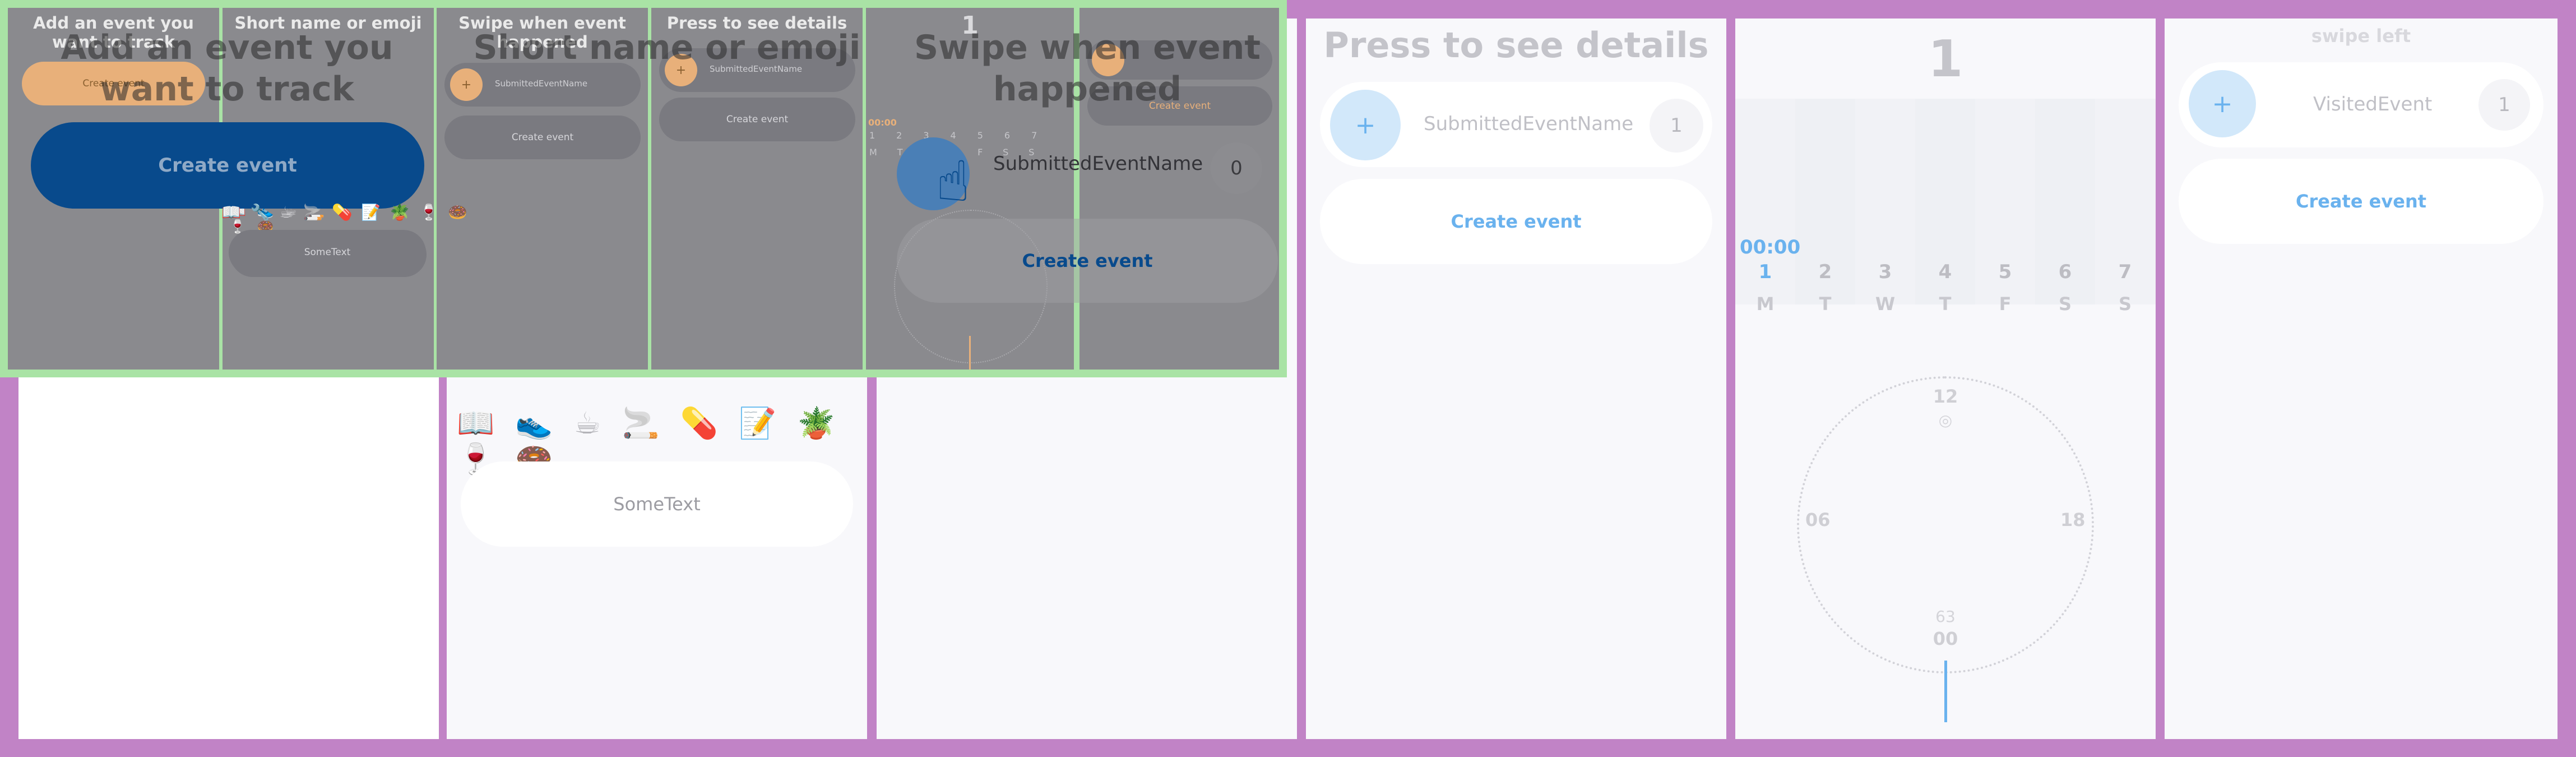 The width and height of the screenshot is (2576, 757). What do you see at coordinates (964, 135) in the screenshot?
I see `mini-week-numbers: 1234567` at bounding box center [964, 135].